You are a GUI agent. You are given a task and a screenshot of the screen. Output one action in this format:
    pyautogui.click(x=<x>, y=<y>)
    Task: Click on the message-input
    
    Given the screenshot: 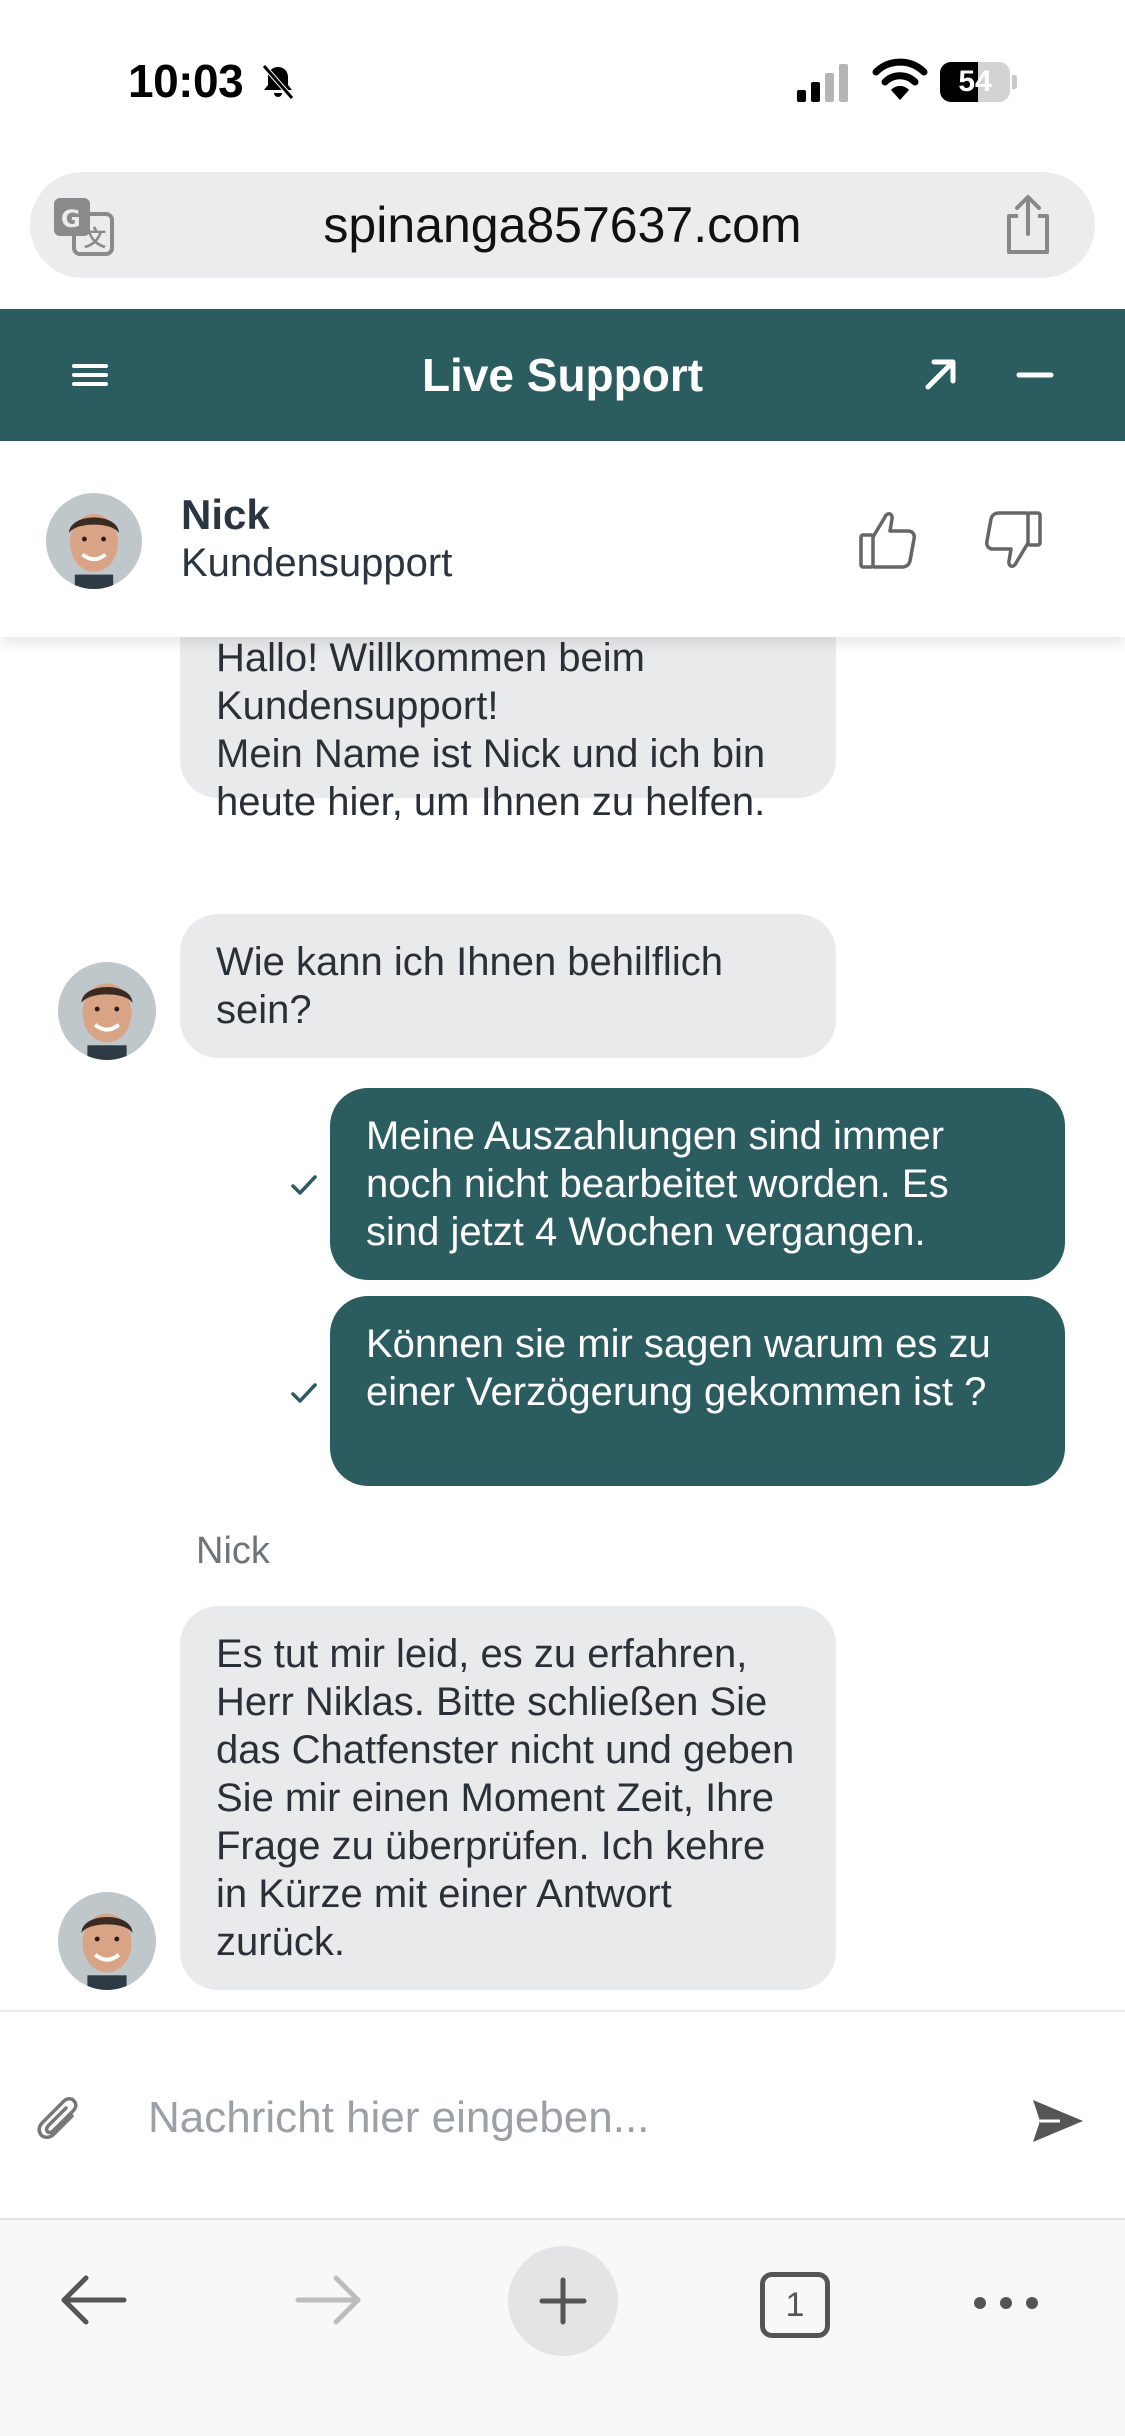 What is the action you would take?
    pyautogui.click(x=563, y=2118)
    